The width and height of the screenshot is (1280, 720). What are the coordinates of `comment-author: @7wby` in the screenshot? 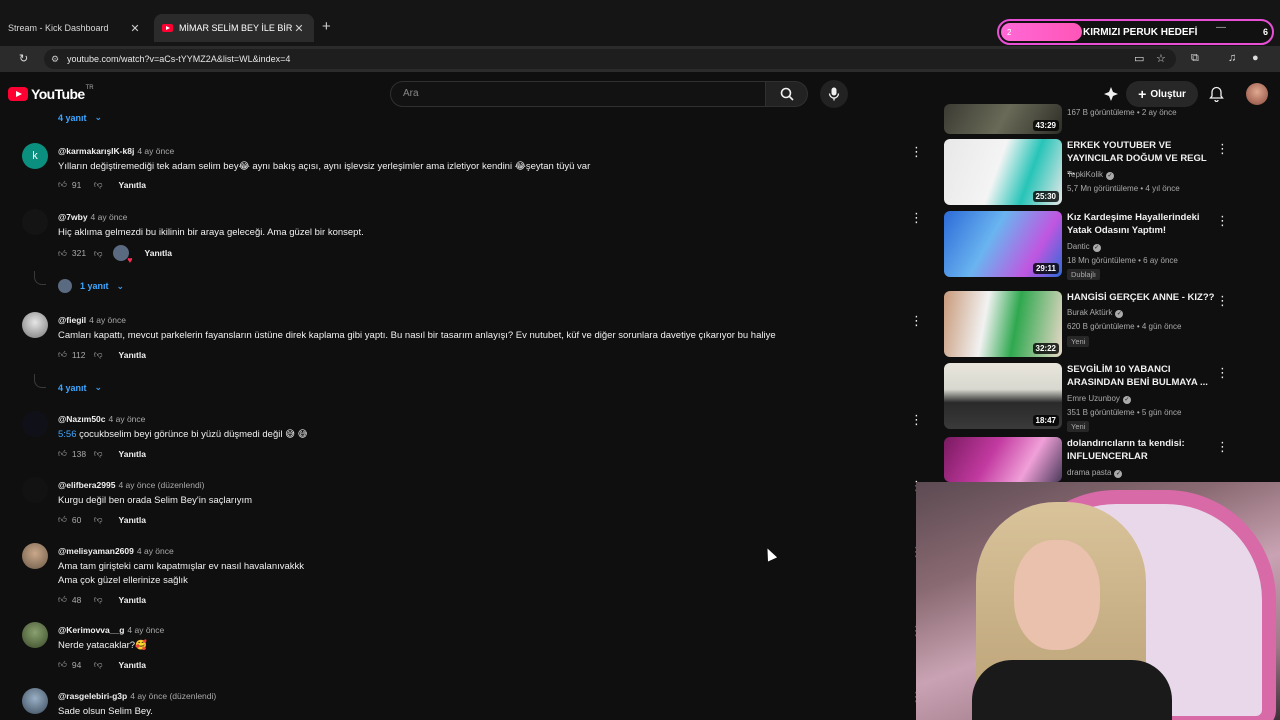 It's located at (73, 217).